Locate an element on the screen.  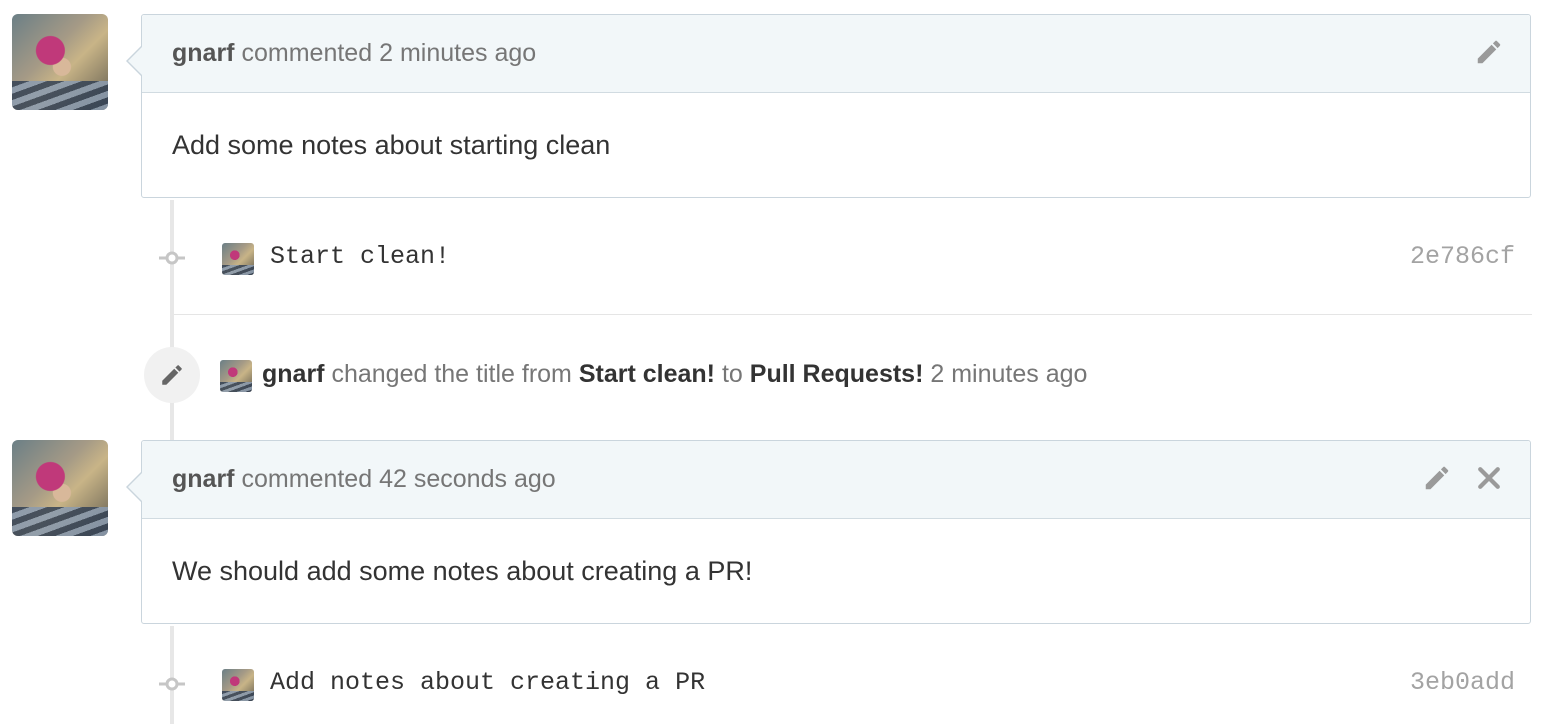
new-title: Pull Requests! is located at coordinates (836, 374).